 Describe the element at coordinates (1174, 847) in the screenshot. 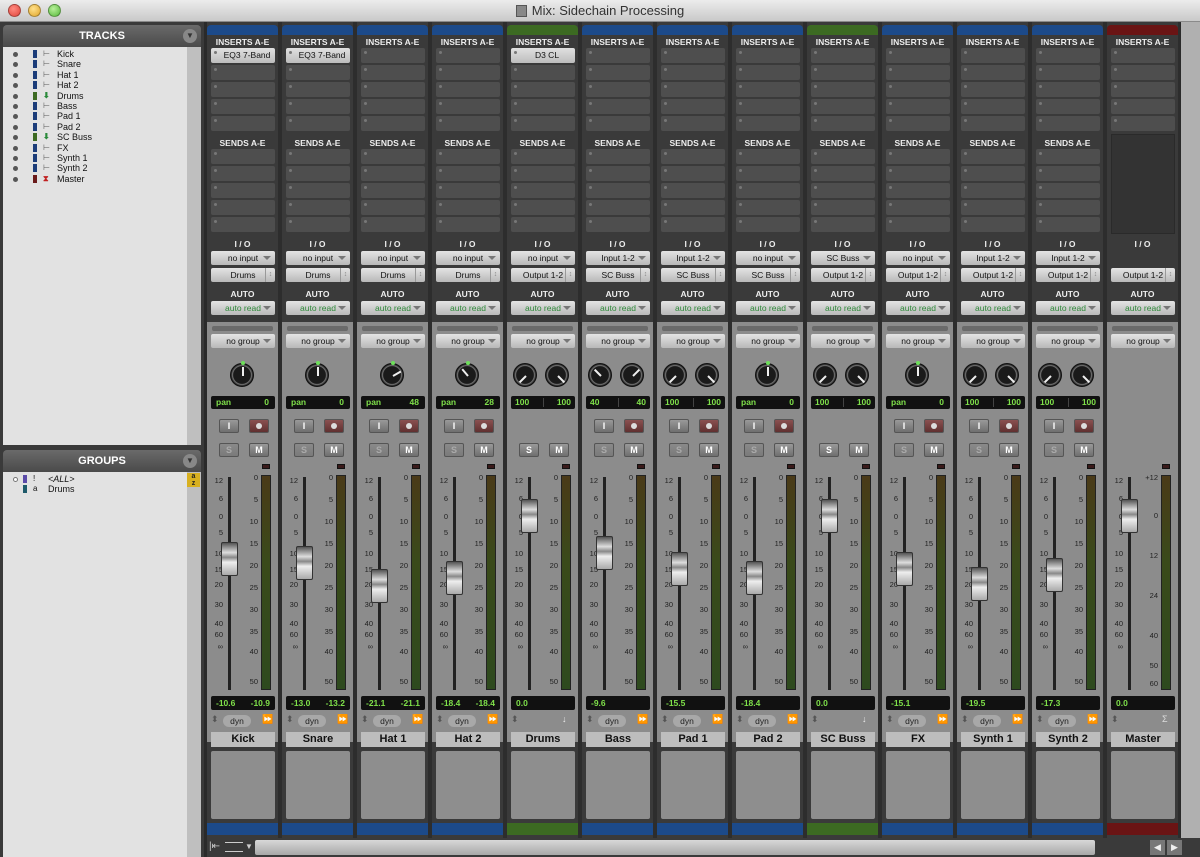

I see `scroll-right-button: ▶` at that location.